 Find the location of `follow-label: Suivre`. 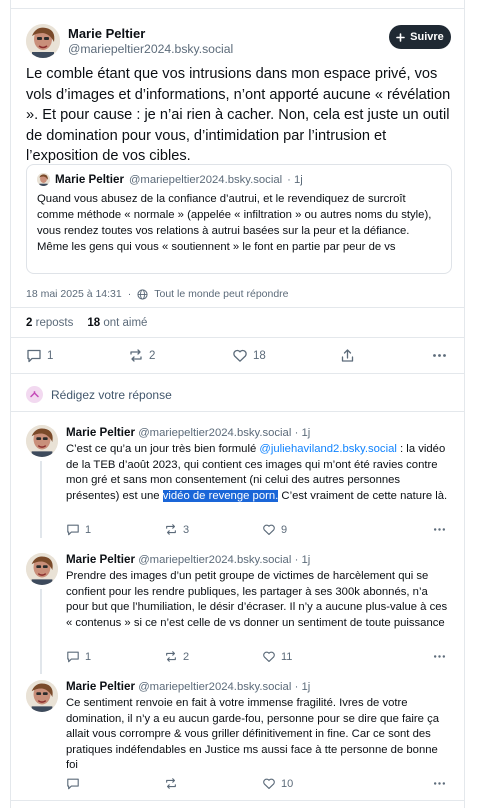

follow-label: Suivre is located at coordinates (427, 37).